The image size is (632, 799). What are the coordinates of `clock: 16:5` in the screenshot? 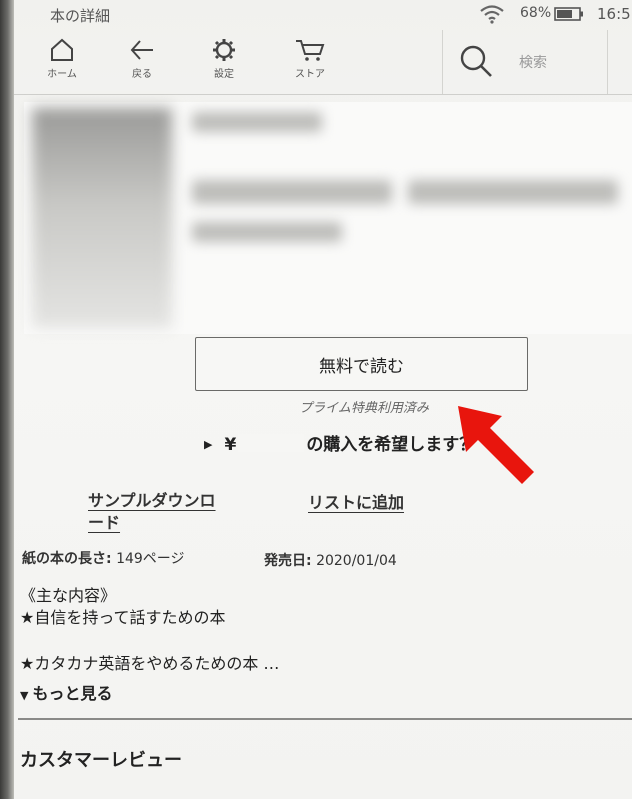 It's located at (614, 14).